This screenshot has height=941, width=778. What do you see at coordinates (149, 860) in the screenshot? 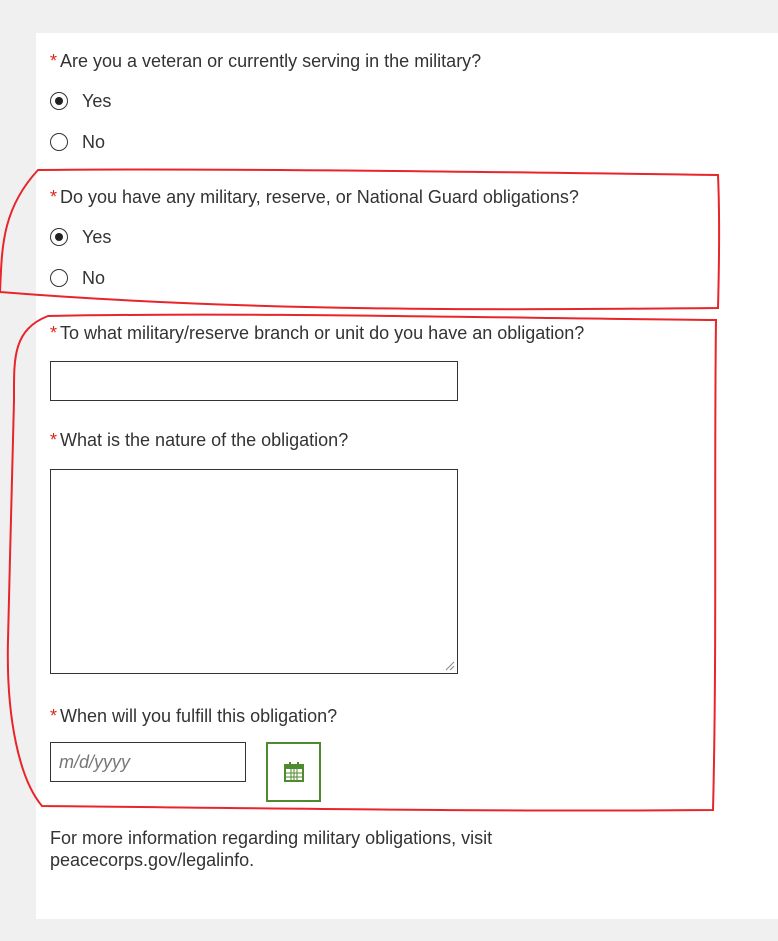
I see `legal-info-link: peacecorps.gov/legalinfo` at bounding box center [149, 860].